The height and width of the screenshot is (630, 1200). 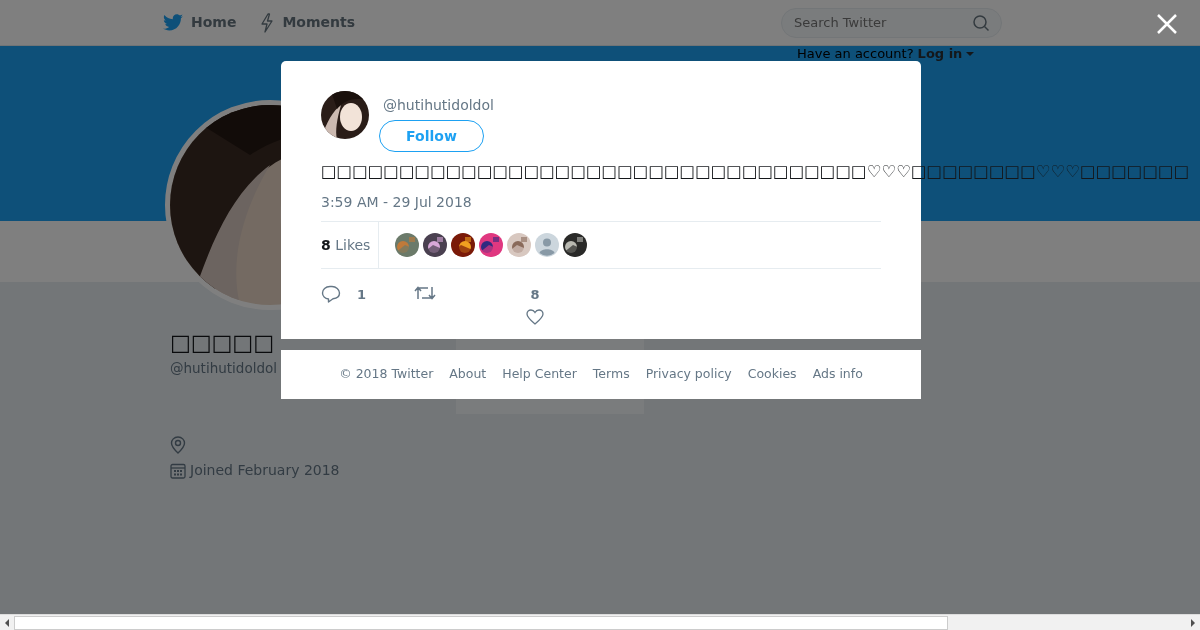 What do you see at coordinates (600, 622) in the screenshot?
I see `horizontal-scrollbar` at bounding box center [600, 622].